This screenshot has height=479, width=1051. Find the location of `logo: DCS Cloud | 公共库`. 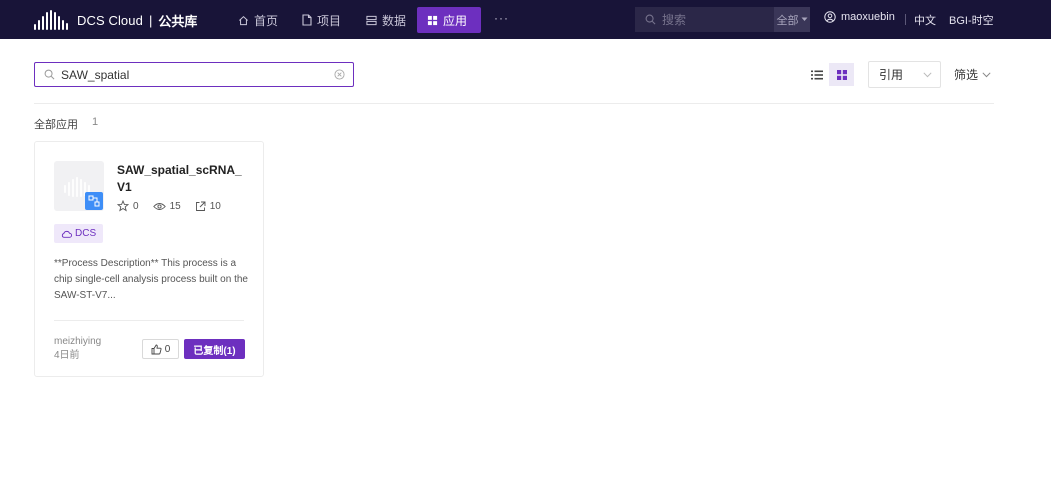

logo: DCS Cloud | 公共库 is located at coordinates (115, 20).